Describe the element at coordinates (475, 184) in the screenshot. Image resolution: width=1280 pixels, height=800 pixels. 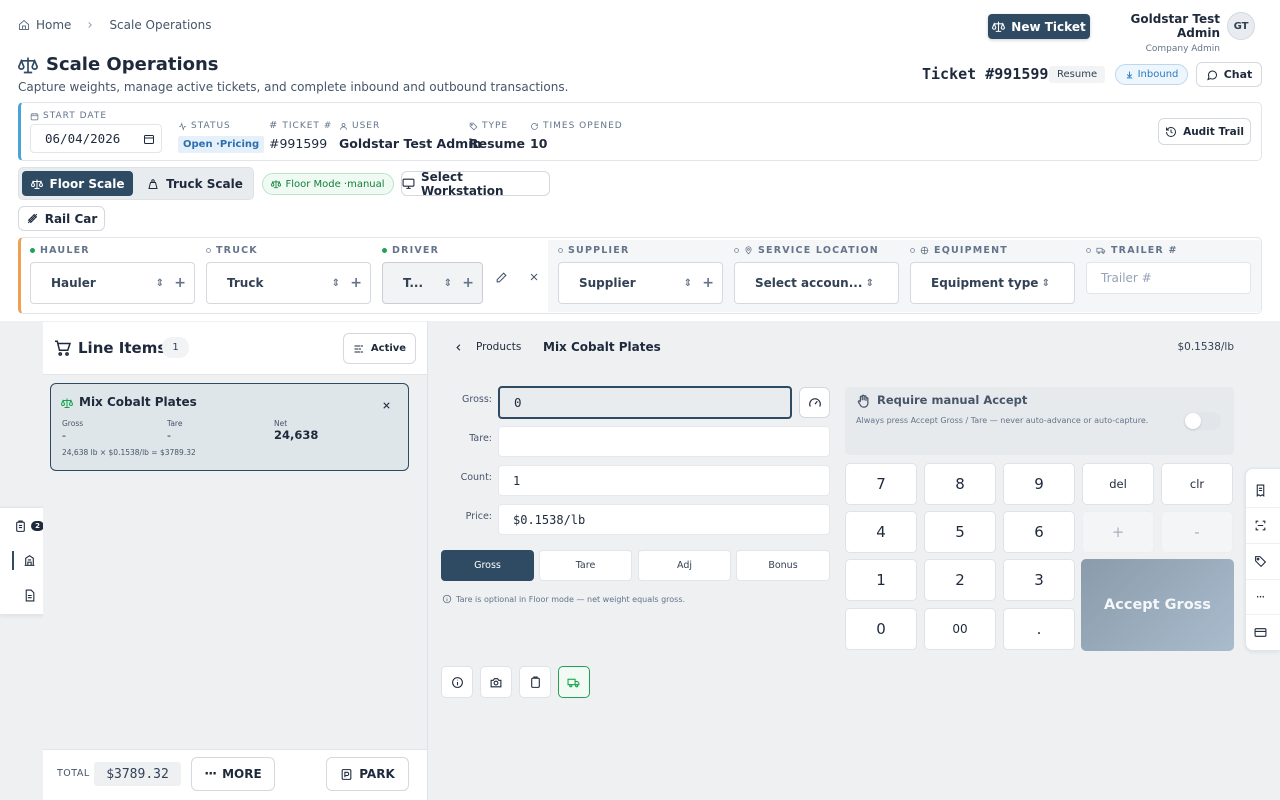
I see `select-workstation-button: Select Workstation` at that location.